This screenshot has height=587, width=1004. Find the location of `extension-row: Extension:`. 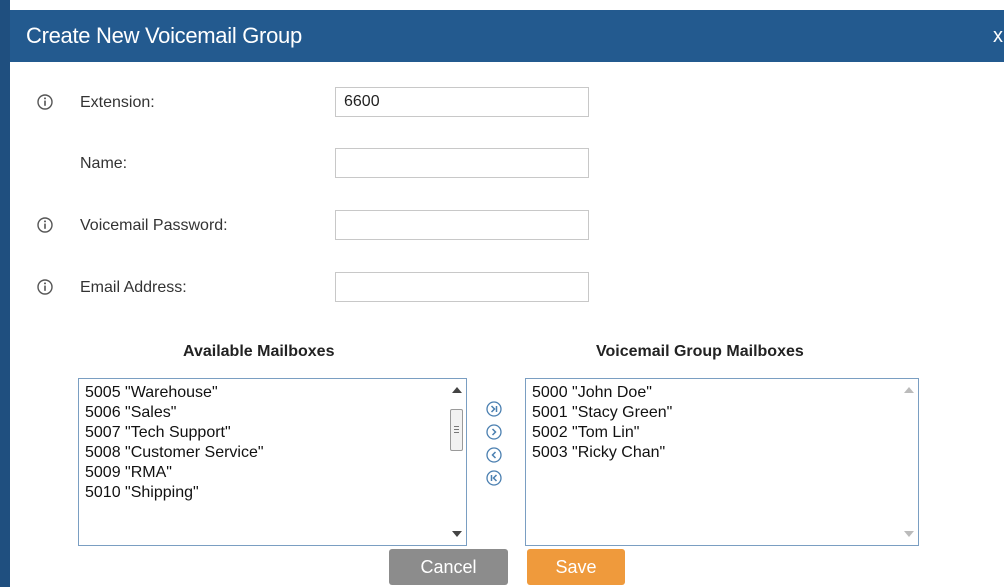

extension-row: Extension: is located at coordinates (507, 103).